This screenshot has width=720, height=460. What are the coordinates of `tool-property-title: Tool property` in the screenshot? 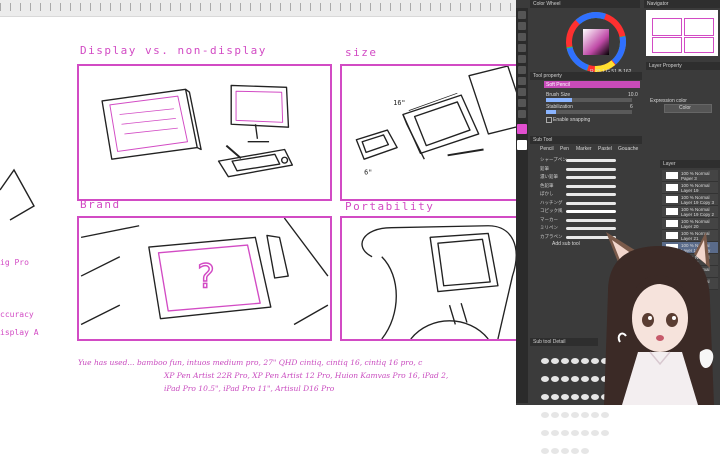 It's located at (586, 76).